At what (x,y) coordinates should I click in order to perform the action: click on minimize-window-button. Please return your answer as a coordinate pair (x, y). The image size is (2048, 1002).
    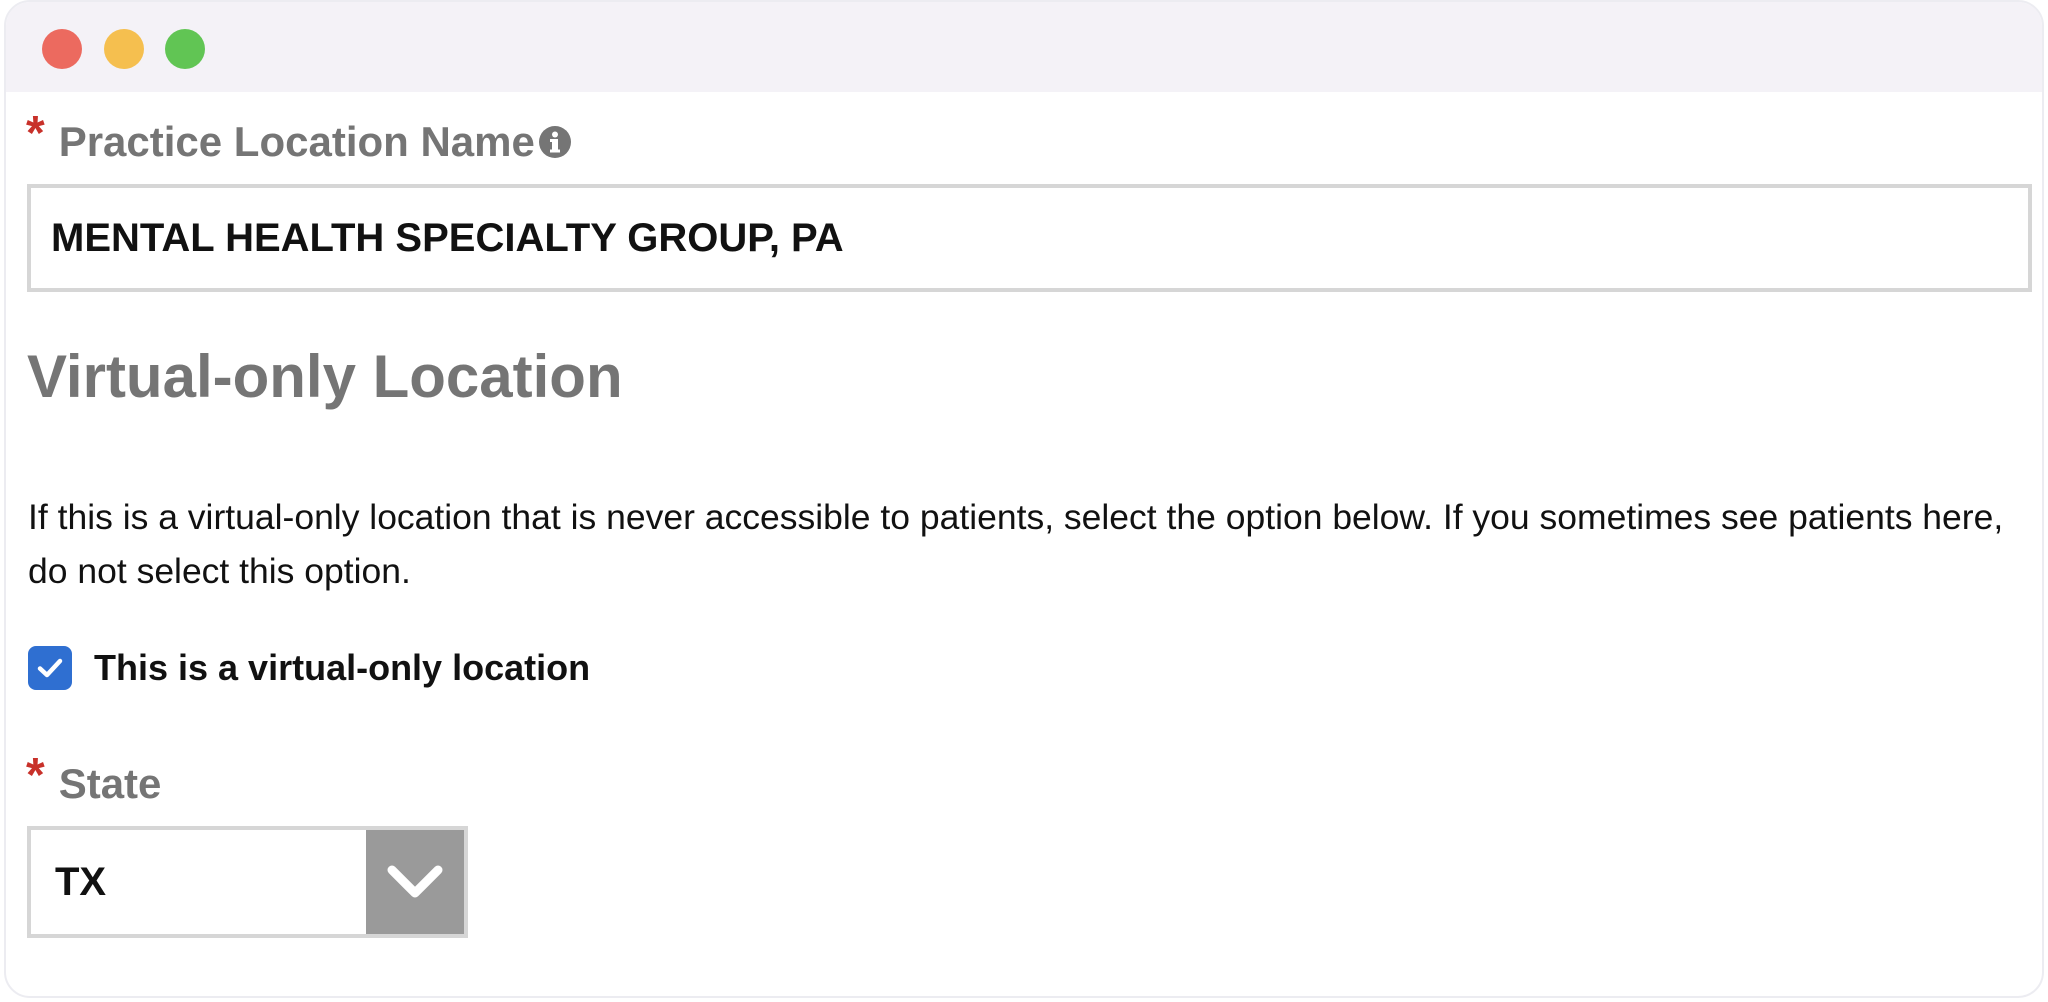
    Looking at the image, I should click on (124, 49).